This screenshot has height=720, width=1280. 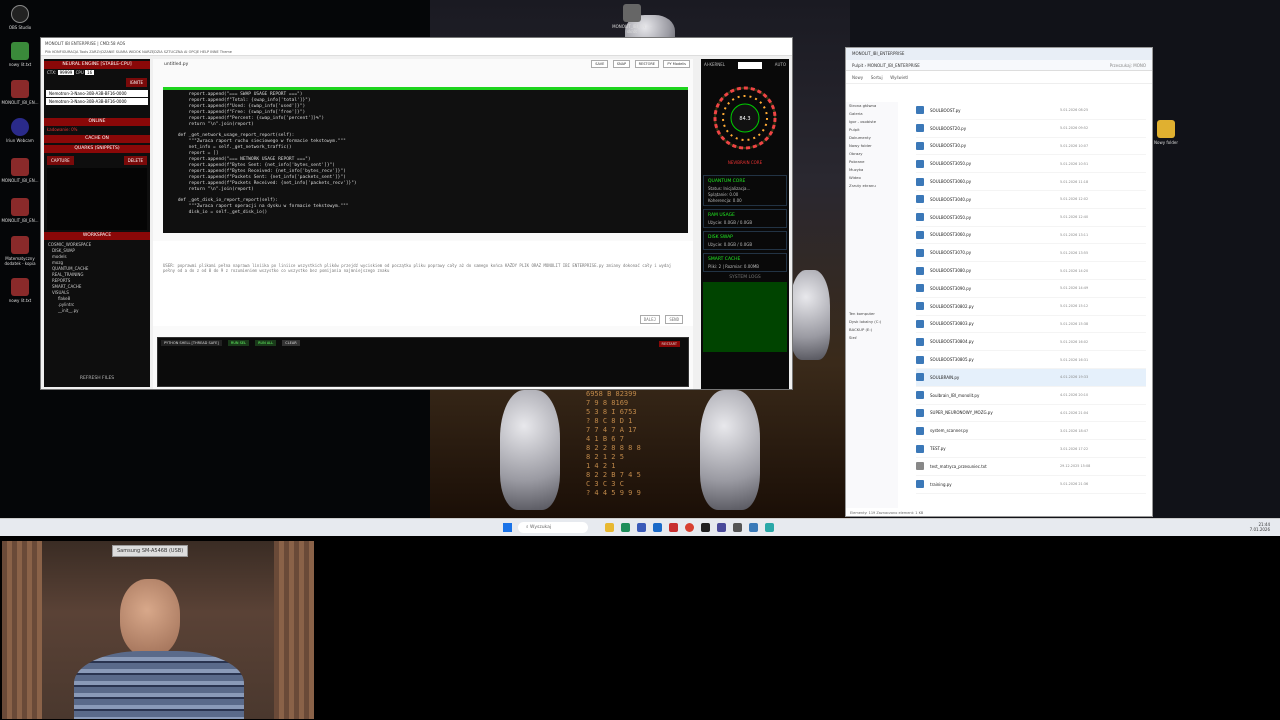 What do you see at coordinates (609, 527) in the screenshot?
I see `file-explorer-taskbar-icon` at bounding box center [609, 527].